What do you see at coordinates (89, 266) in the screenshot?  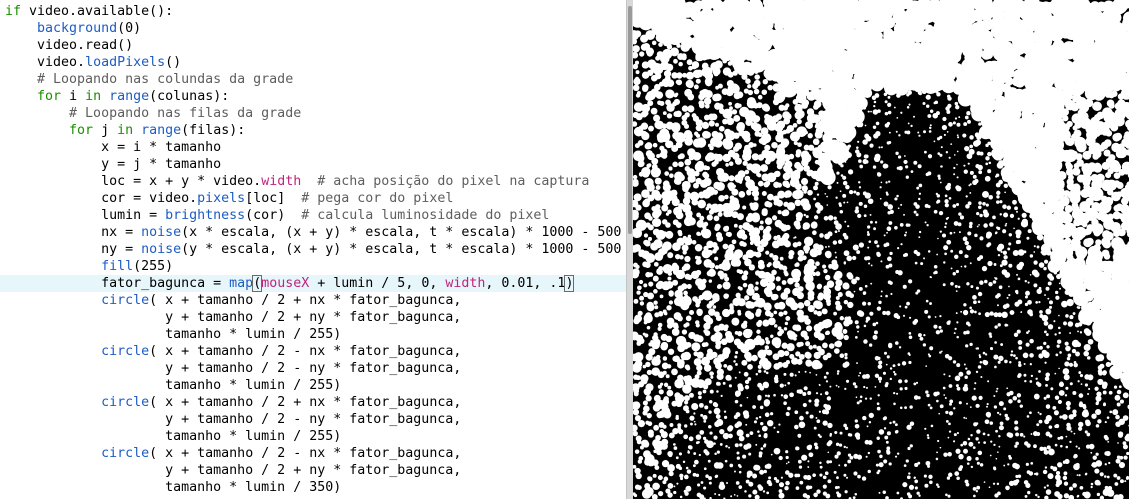 I see `code-line: fill(255)` at bounding box center [89, 266].